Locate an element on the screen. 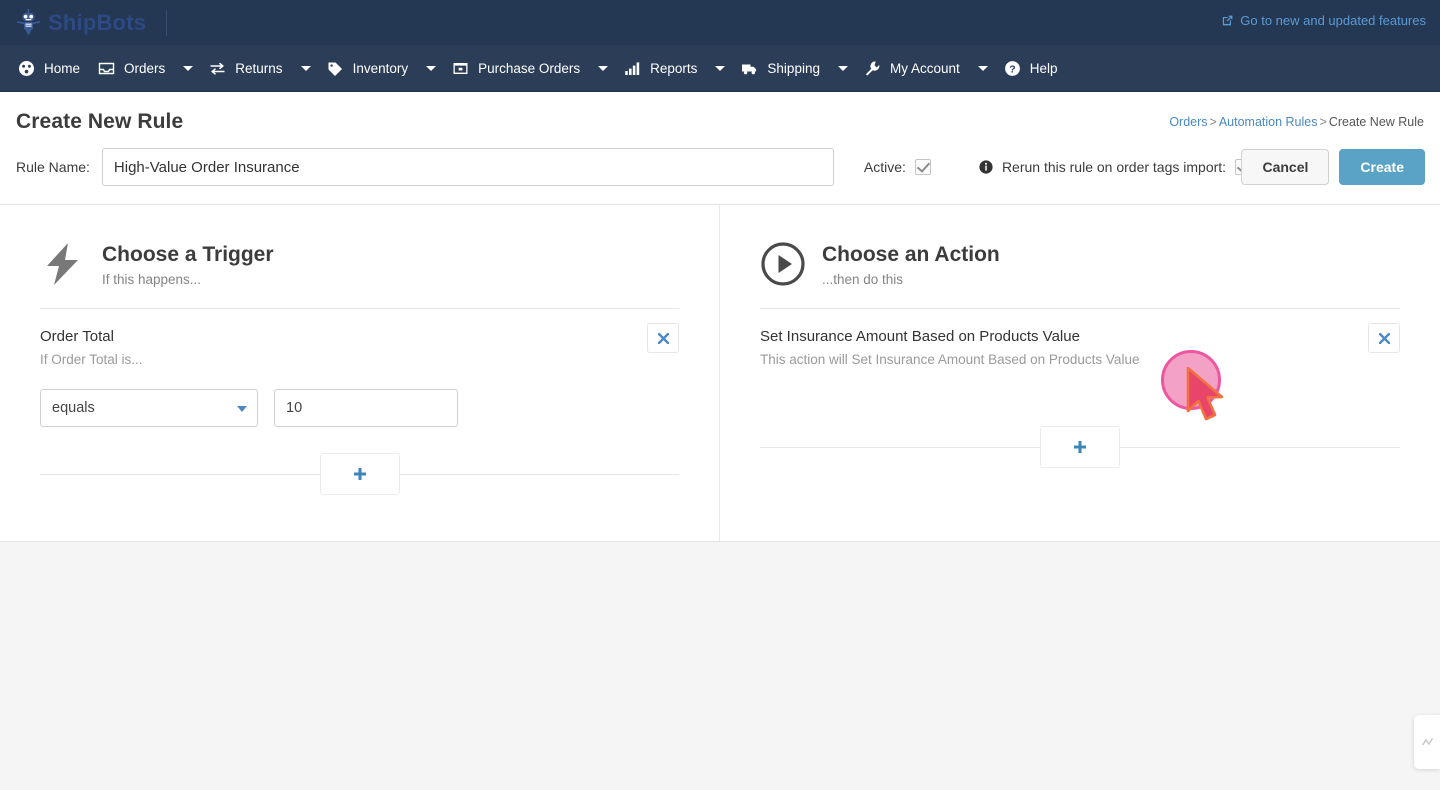  info-icon is located at coordinates (986, 167).